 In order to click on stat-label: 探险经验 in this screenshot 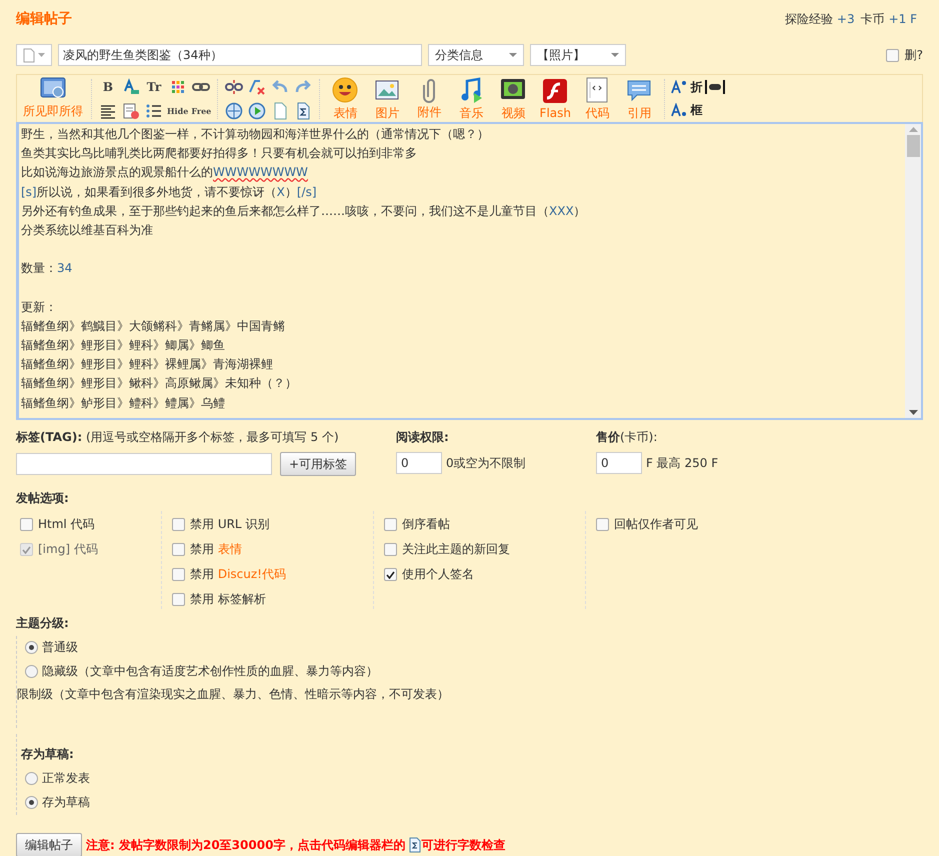, I will do `click(808, 19)`.